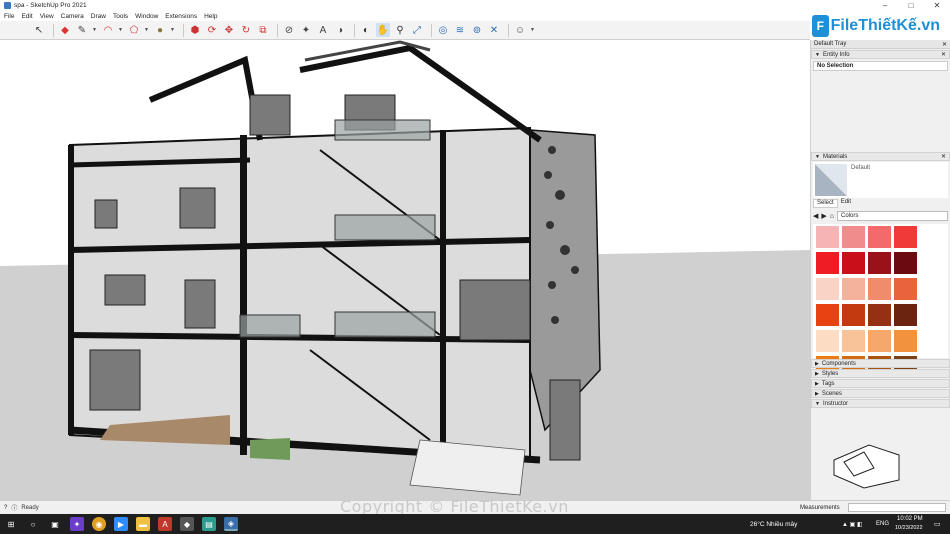 The width and height of the screenshot is (950, 534). Describe the element at coordinates (882, 524) in the screenshot. I see `language-indicator: ENG` at that location.